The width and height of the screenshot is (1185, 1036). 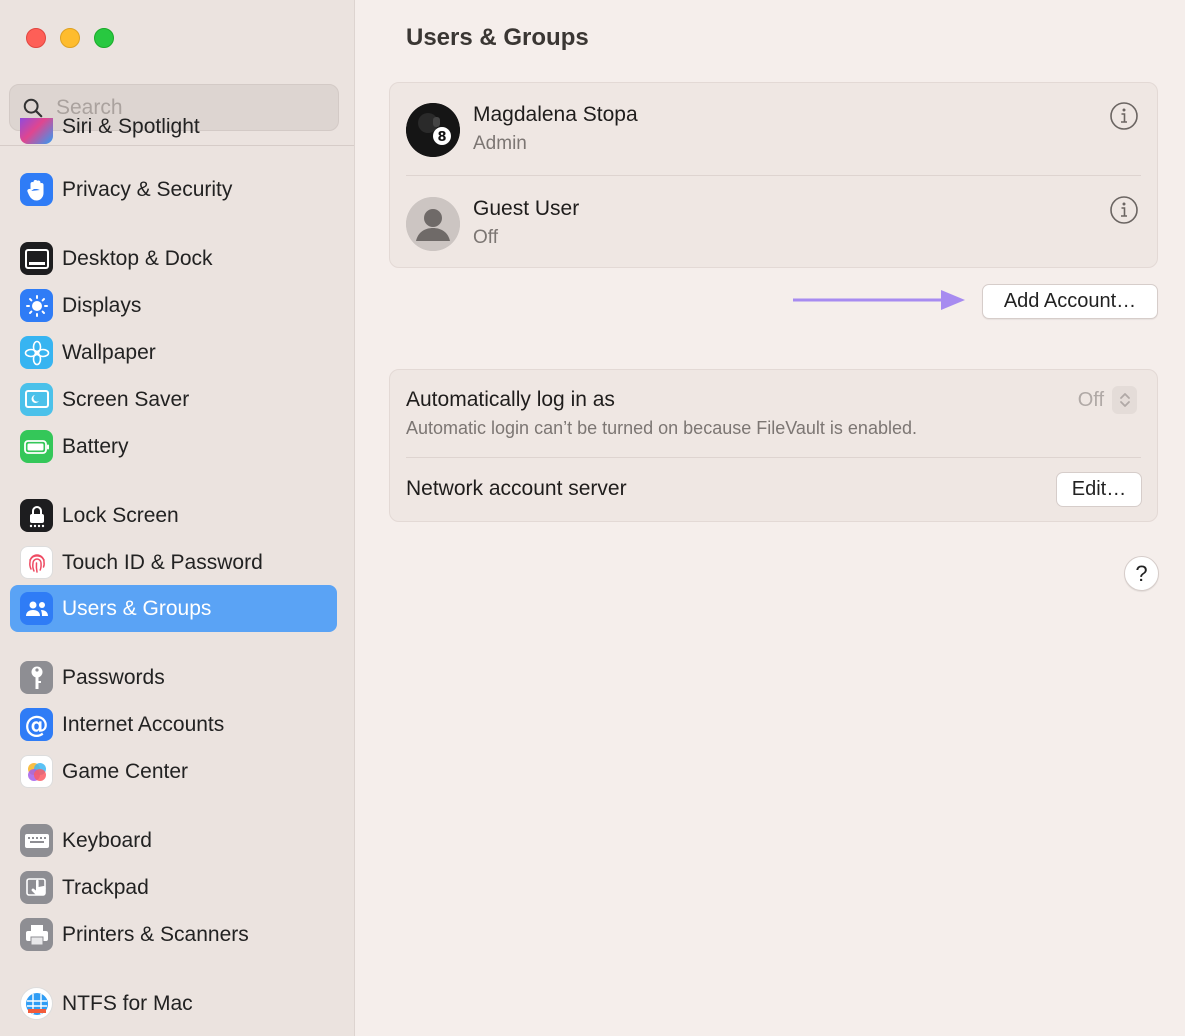 What do you see at coordinates (173, 189) in the screenshot?
I see `sidebar-item-privacy-security: Privacy & Security` at bounding box center [173, 189].